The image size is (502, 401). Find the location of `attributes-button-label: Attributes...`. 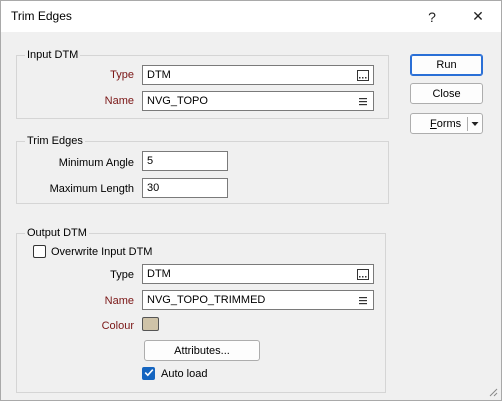

attributes-button-label: Attributes... is located at coordinates (202, 350).